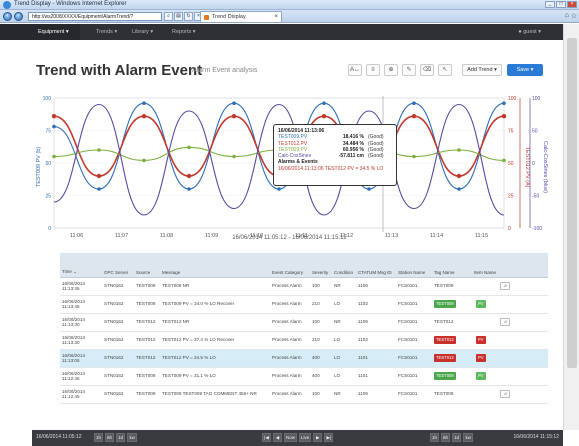 The image size is (579, 446). Describe the element at coordinates (574, 16) in the screenshot. I see `favorites-star-icon: ☆` at that location.